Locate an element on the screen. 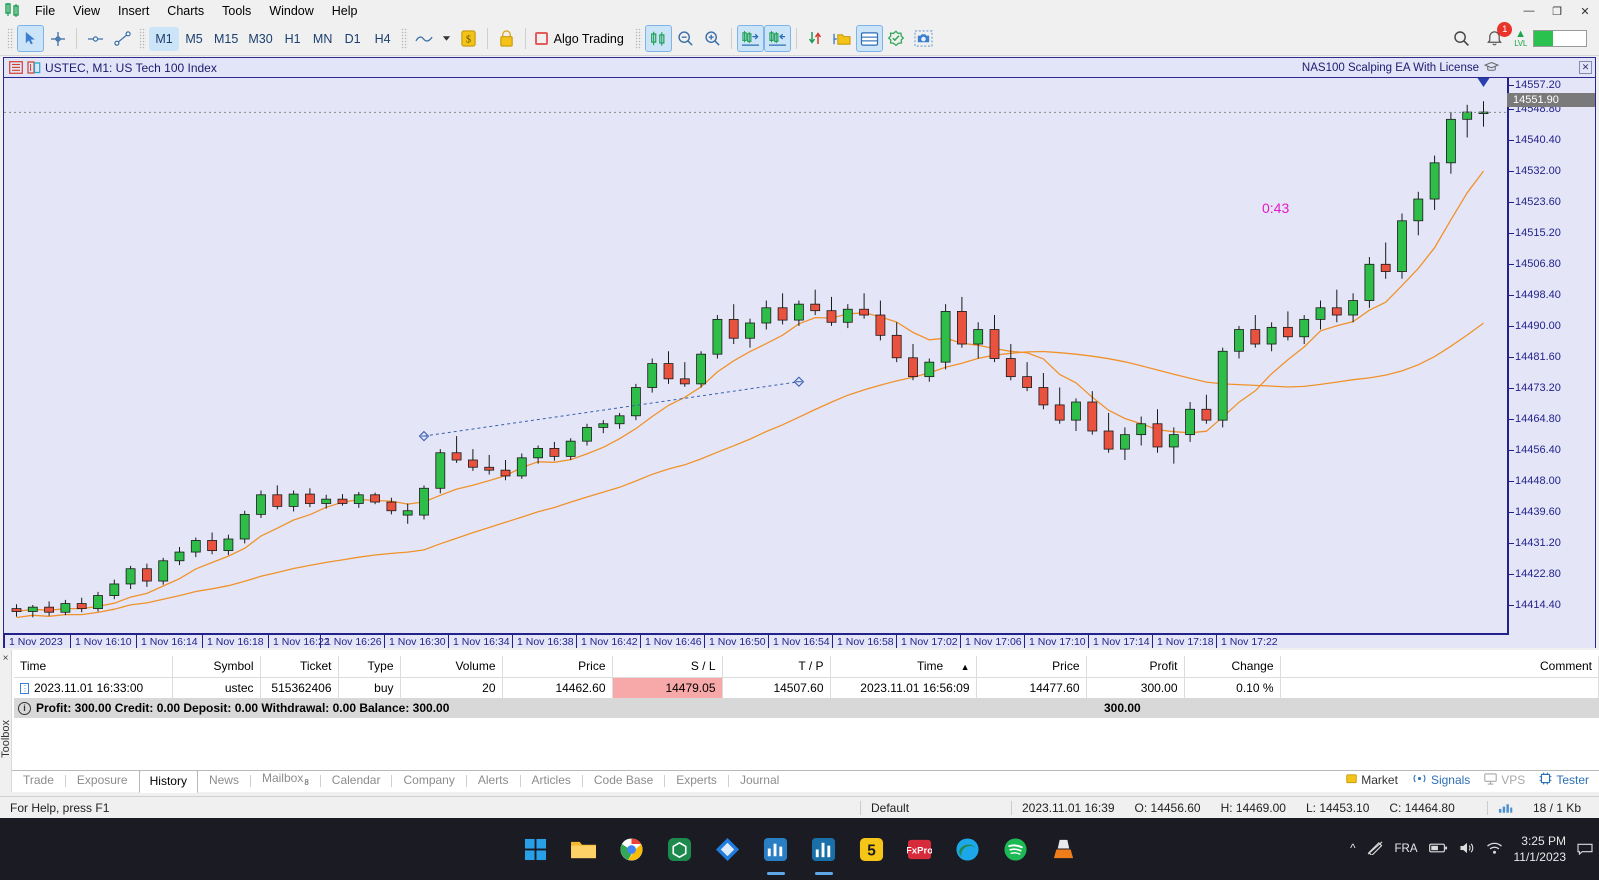 This screenshot has height=880, width=1599. close-button: ✕ is located at coordinates (1585, 11).